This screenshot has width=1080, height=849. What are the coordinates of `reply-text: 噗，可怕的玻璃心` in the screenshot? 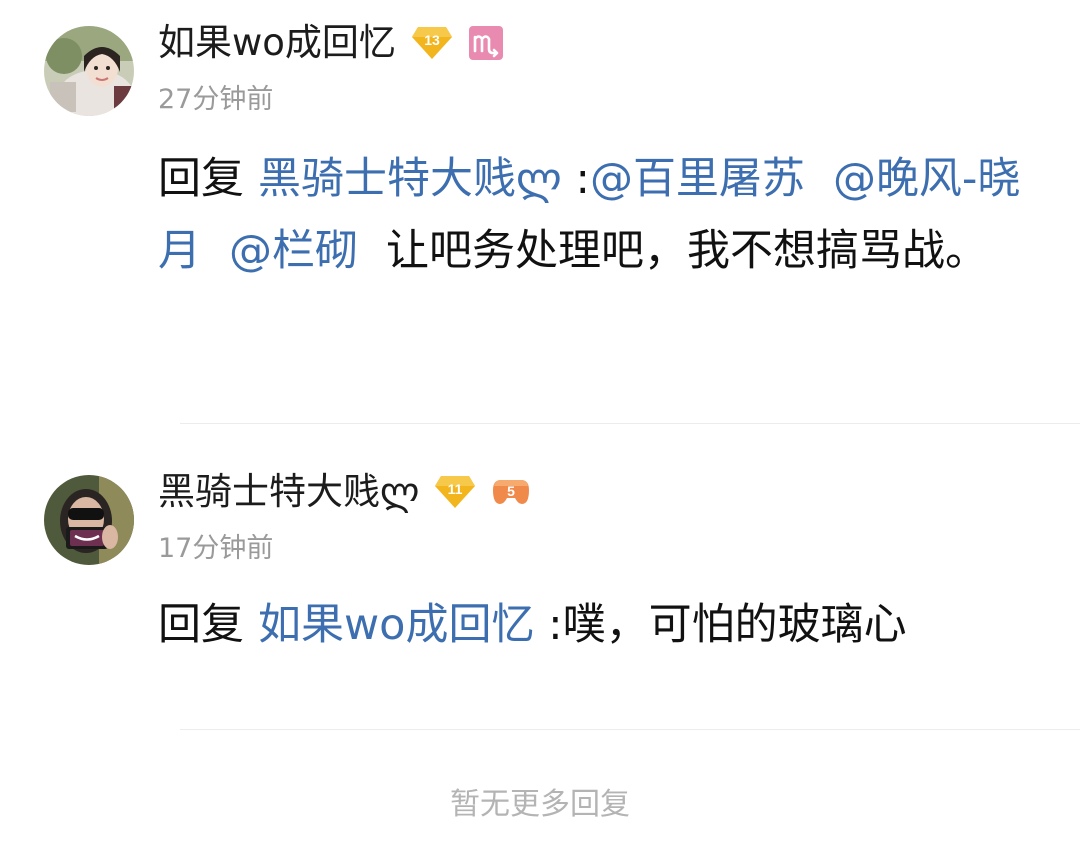 It's located at (734, 625).